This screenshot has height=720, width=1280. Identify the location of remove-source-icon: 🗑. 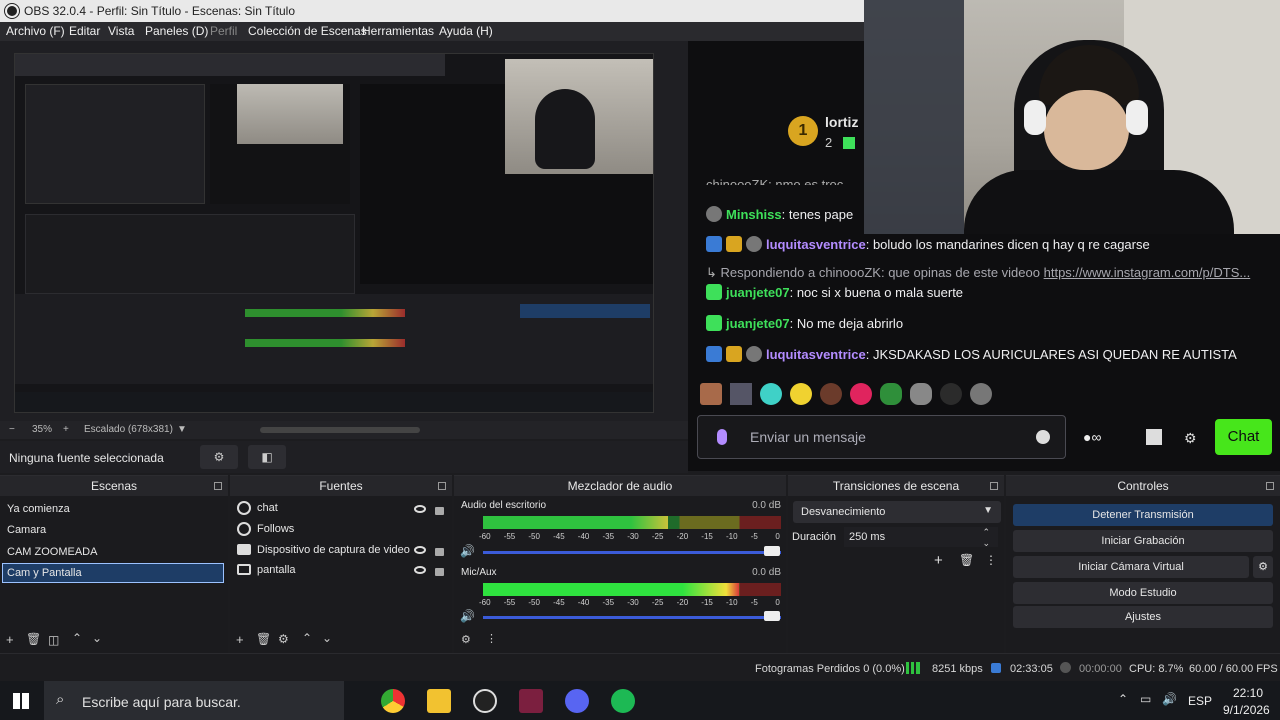
(263, 639).